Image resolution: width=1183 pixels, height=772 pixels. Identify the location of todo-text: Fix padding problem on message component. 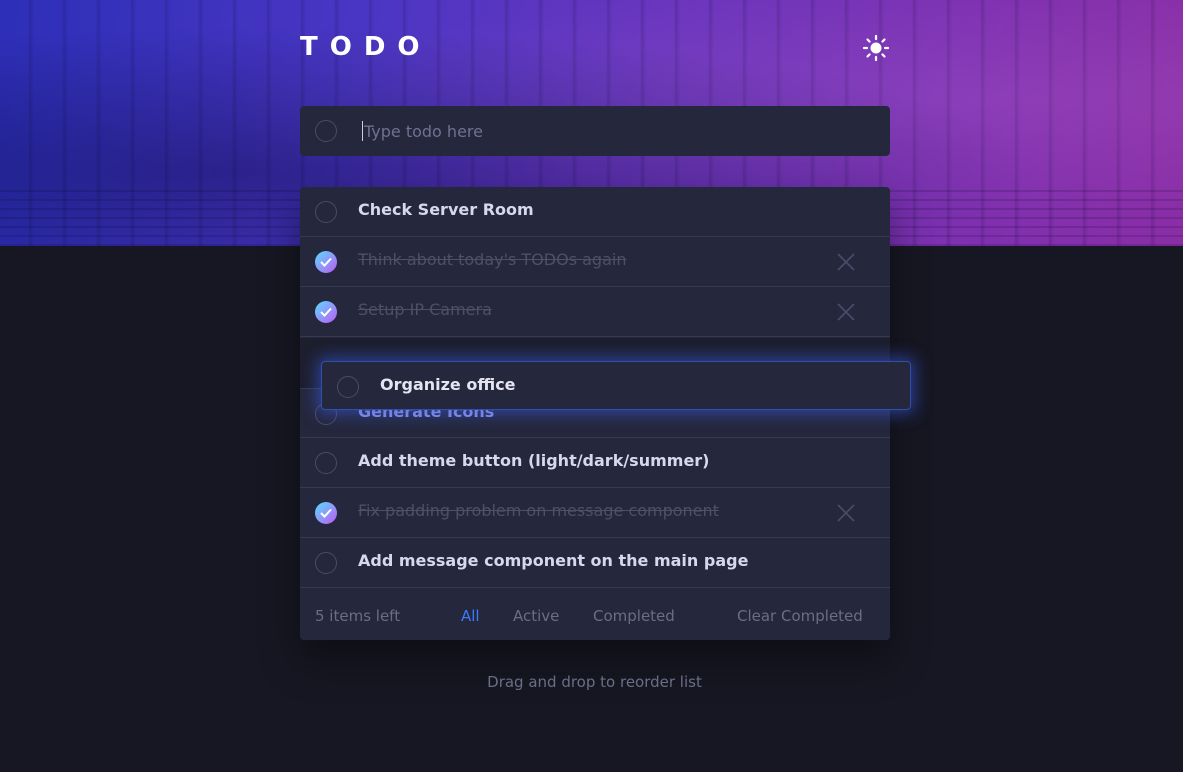
(538, 510).